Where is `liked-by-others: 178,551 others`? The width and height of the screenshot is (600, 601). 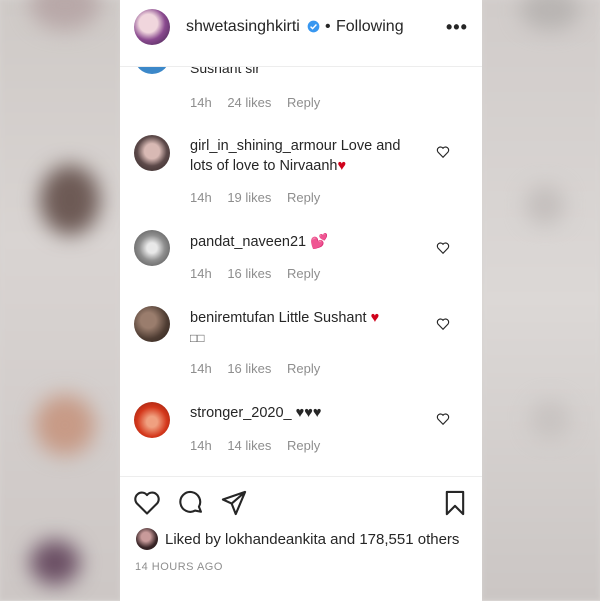 liked-by-others: 178,551 others is located at coordinates (409, 539).